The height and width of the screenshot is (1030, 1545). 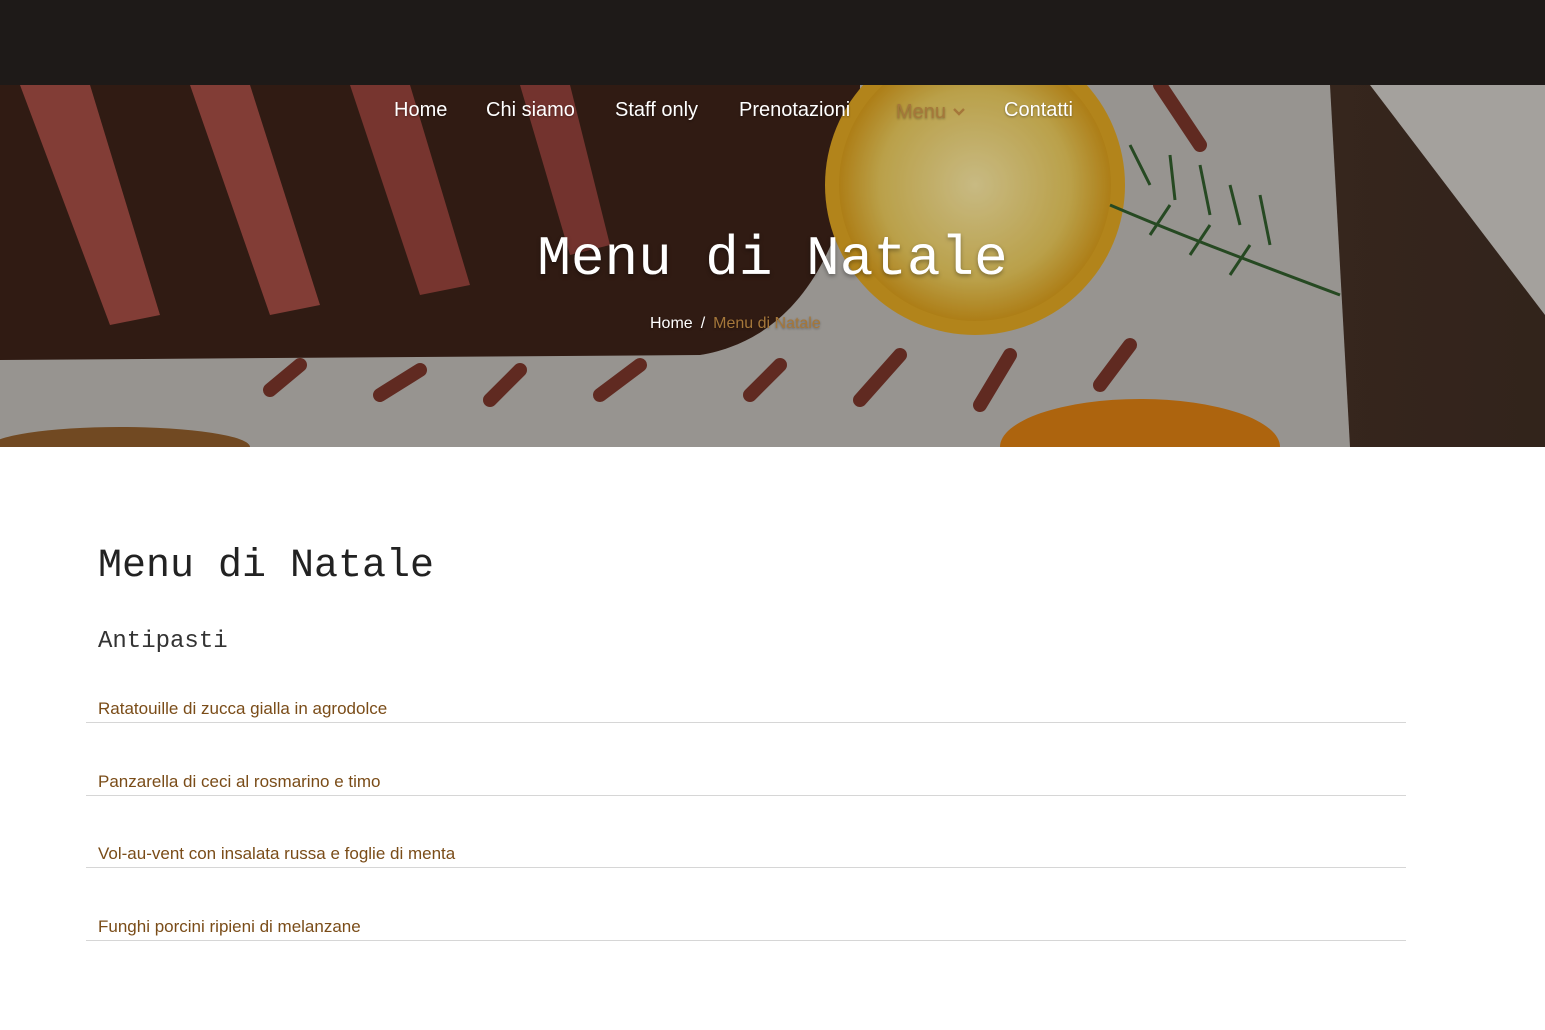 I want to click on hero-title: Menu di Natale, so click(x=772, y=259).